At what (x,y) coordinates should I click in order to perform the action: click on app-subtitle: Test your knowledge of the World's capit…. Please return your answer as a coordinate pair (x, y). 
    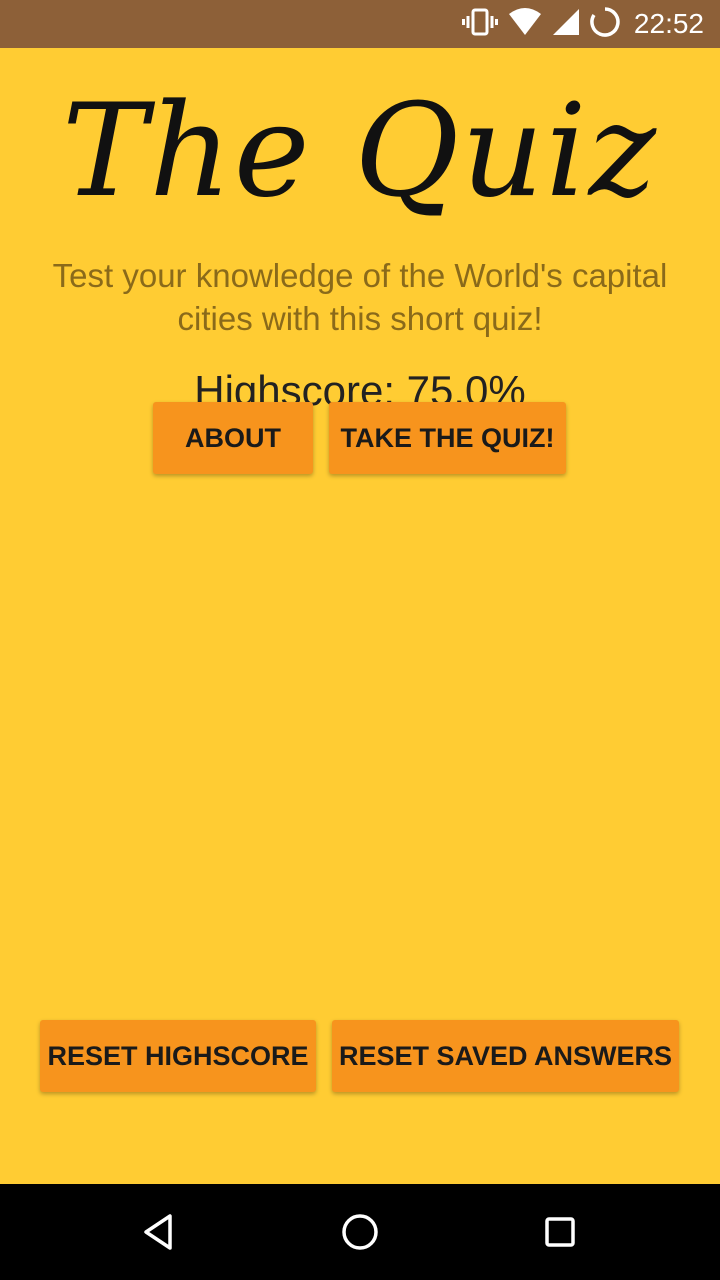
    Looking at the image, I should click on (360, 297).